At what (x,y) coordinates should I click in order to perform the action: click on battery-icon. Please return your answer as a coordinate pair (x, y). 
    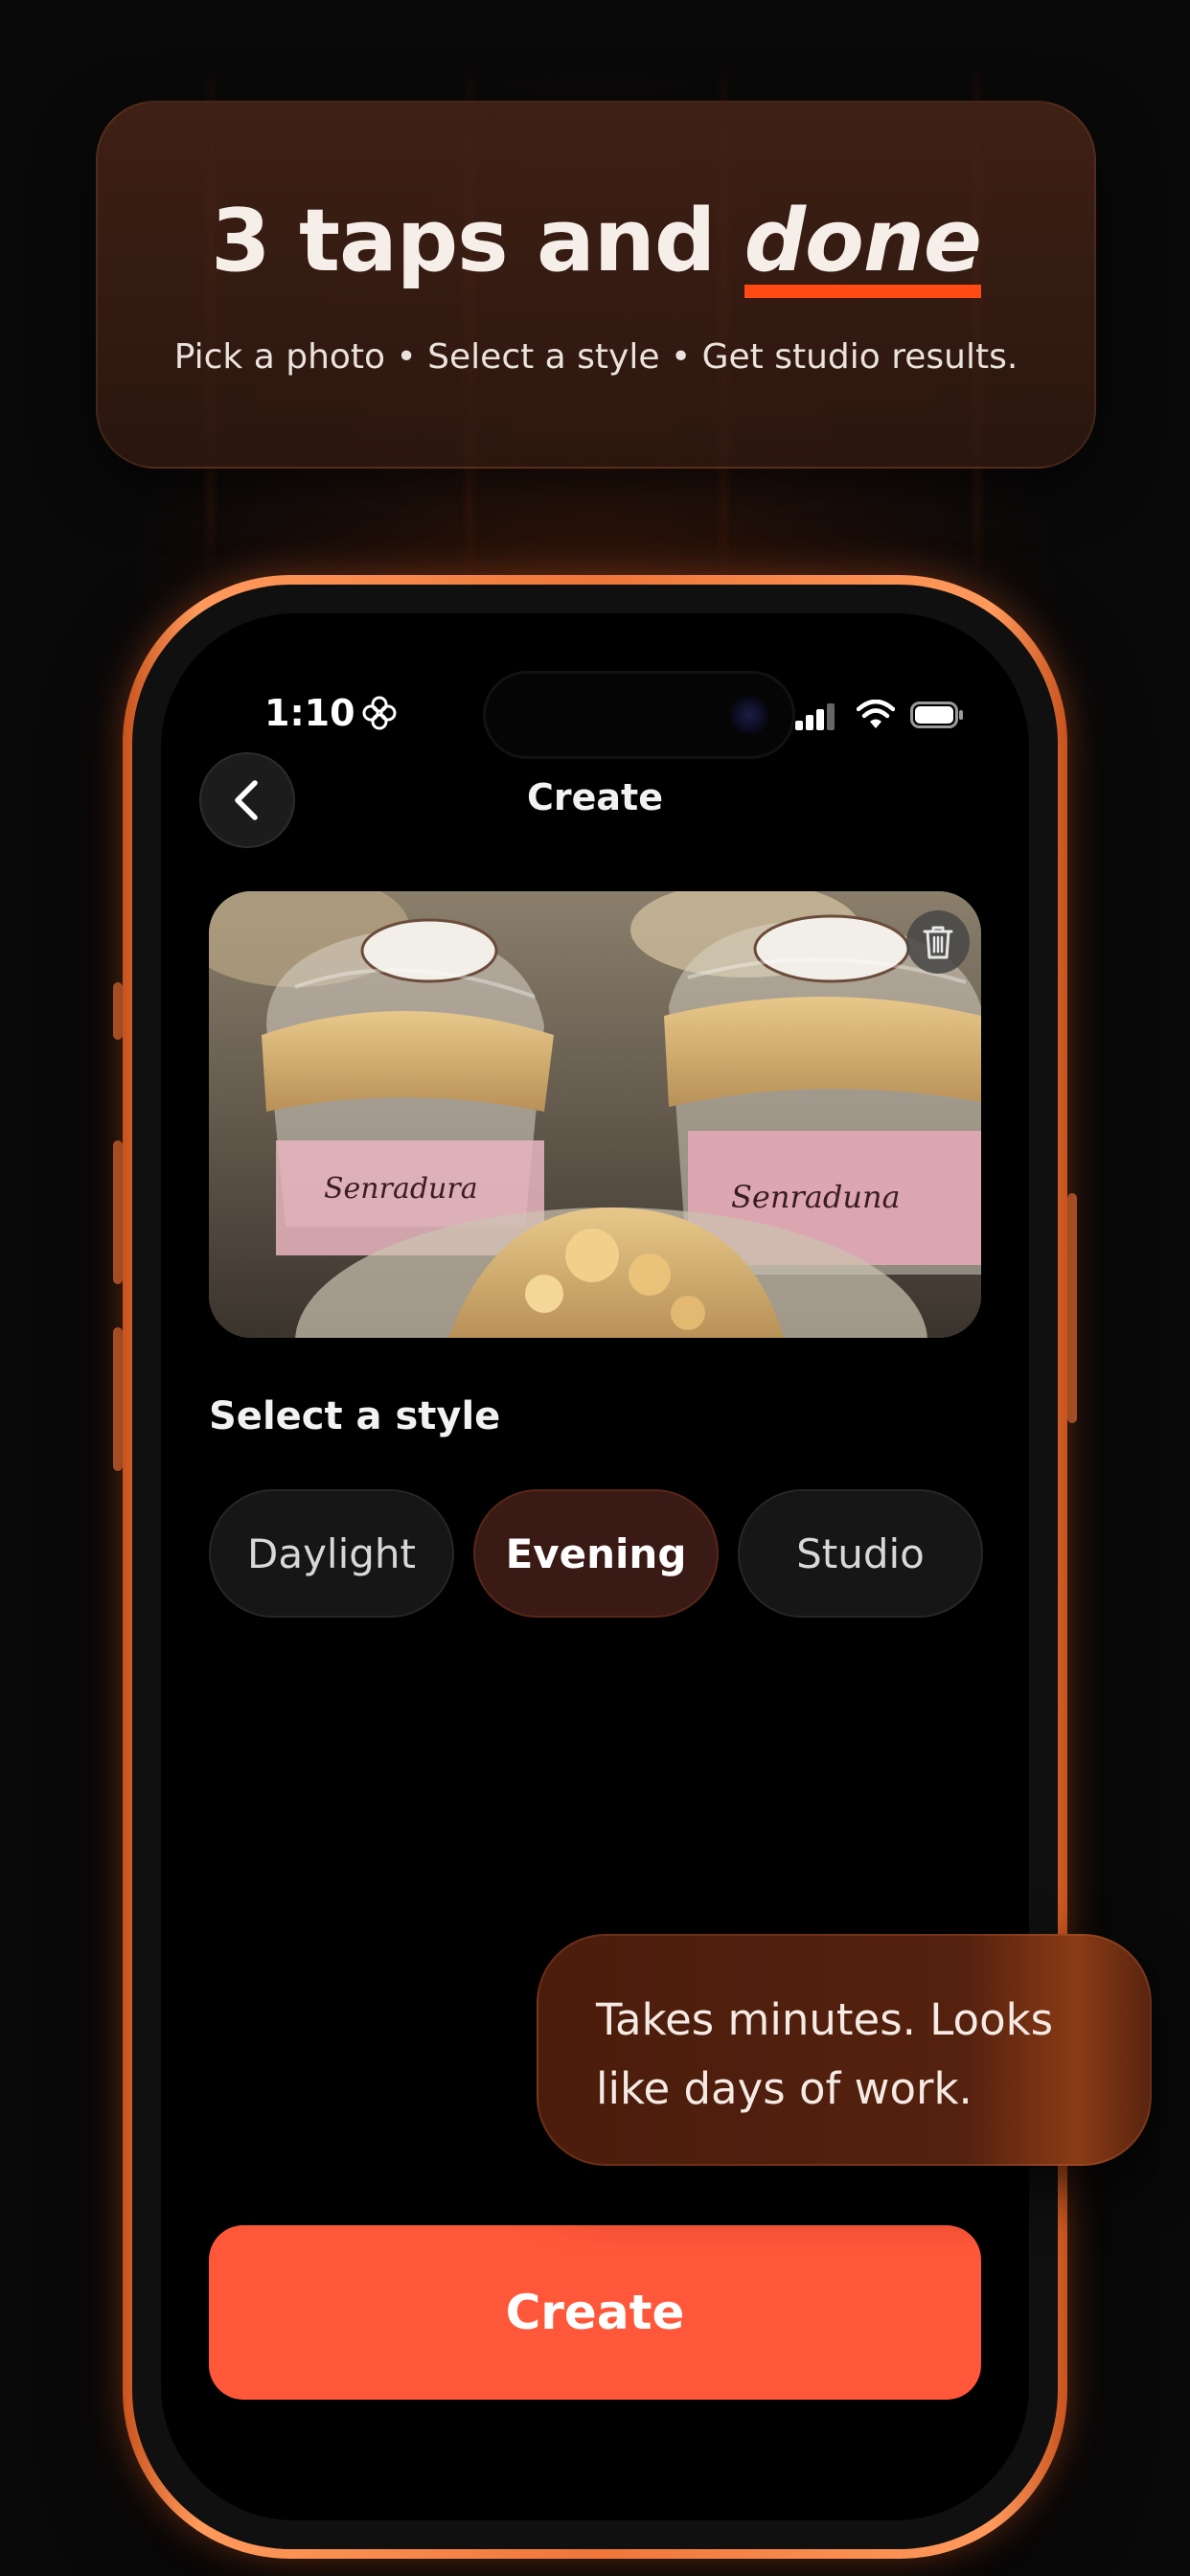
    Looking at the image, I should click on (936, 715).